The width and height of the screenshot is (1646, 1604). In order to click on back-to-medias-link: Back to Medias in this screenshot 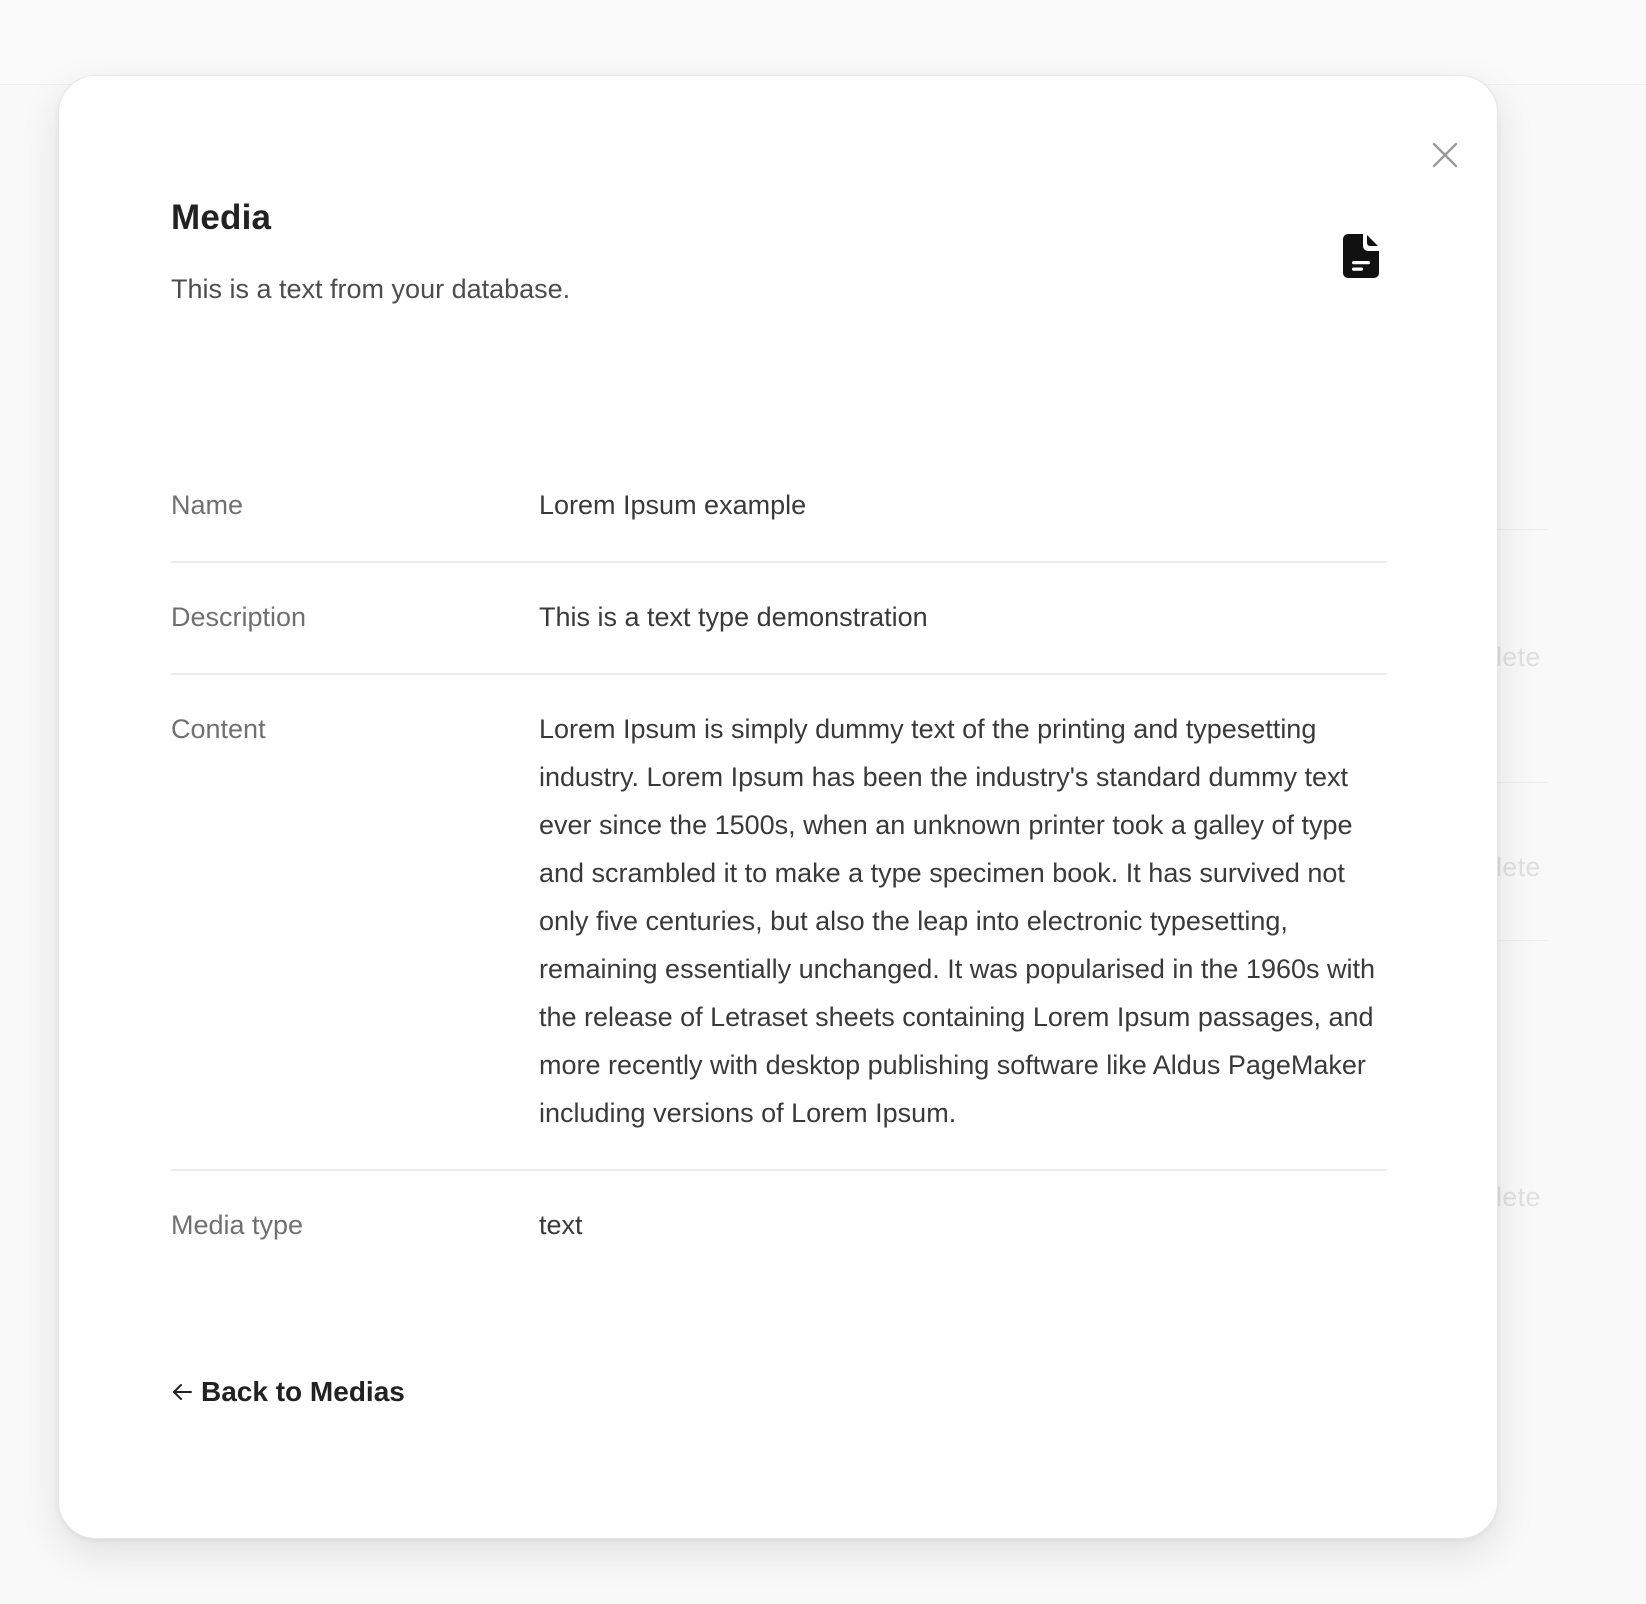, I will do `click(288, 1392)`.